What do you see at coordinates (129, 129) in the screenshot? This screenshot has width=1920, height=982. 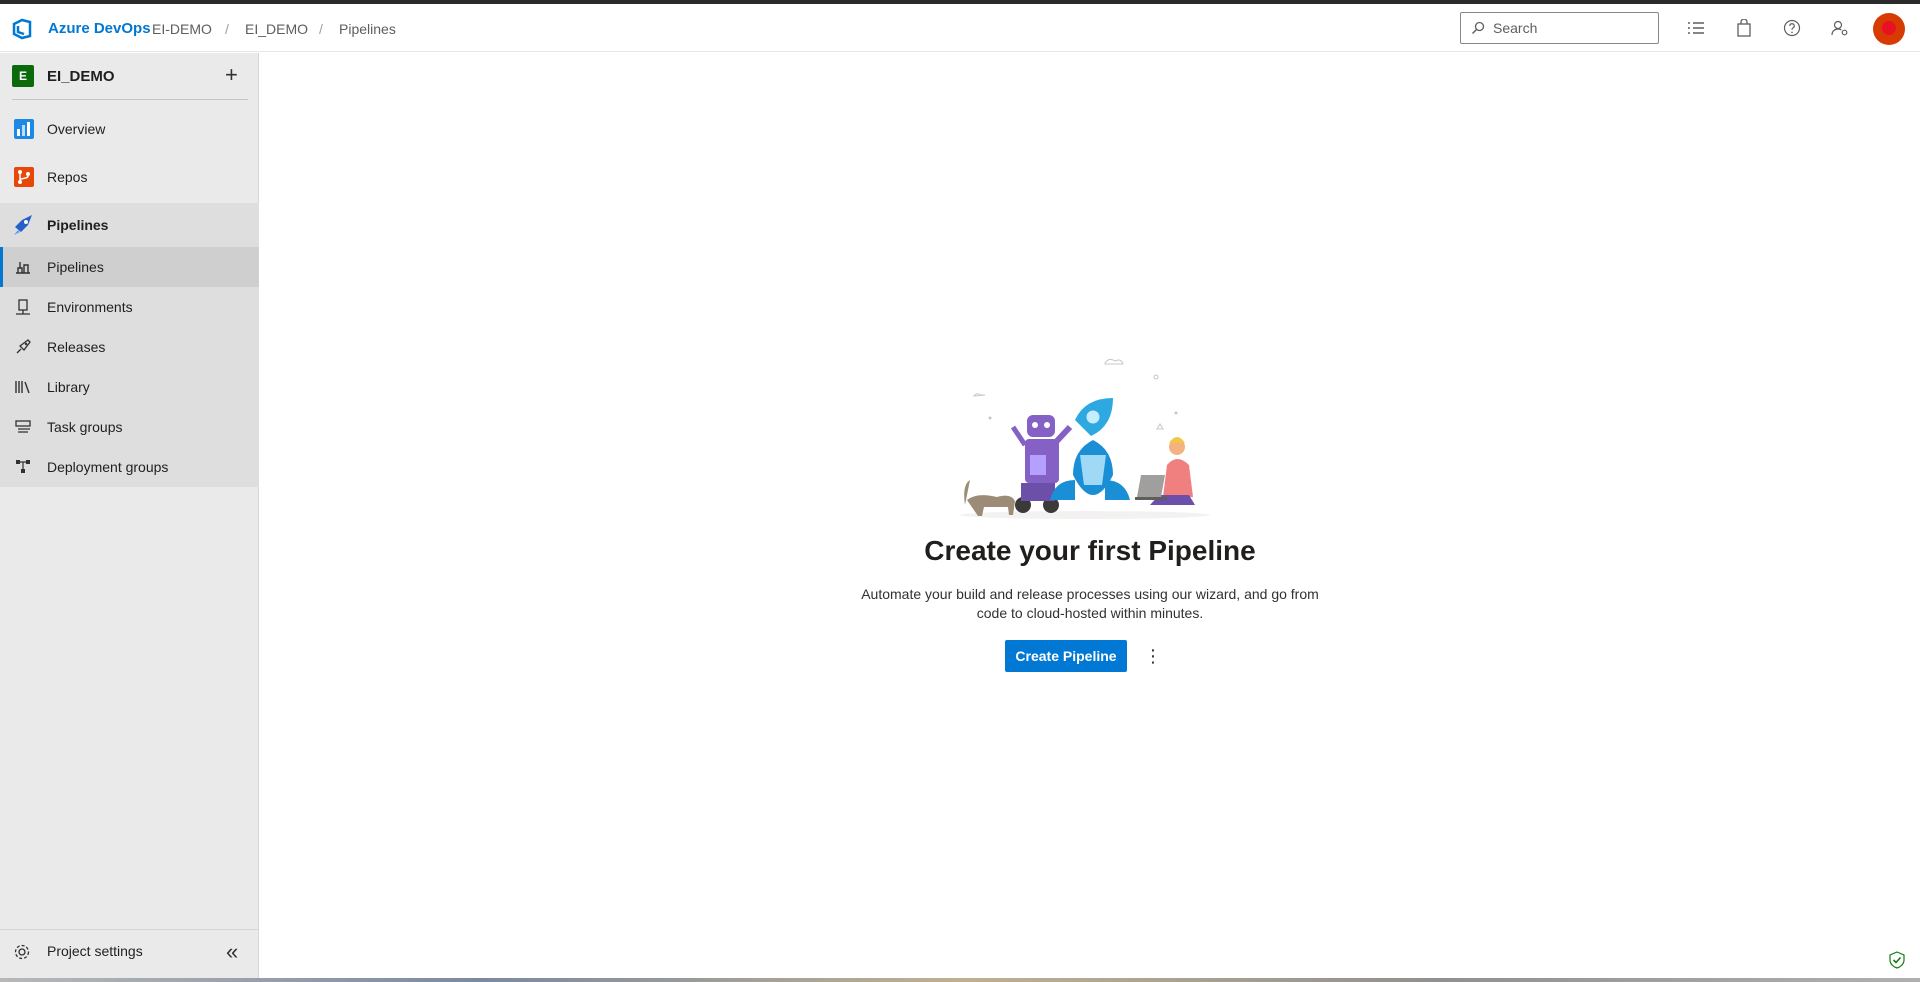 I see `sidebar-item-overview: Overview` at bounding box center [129, 129].